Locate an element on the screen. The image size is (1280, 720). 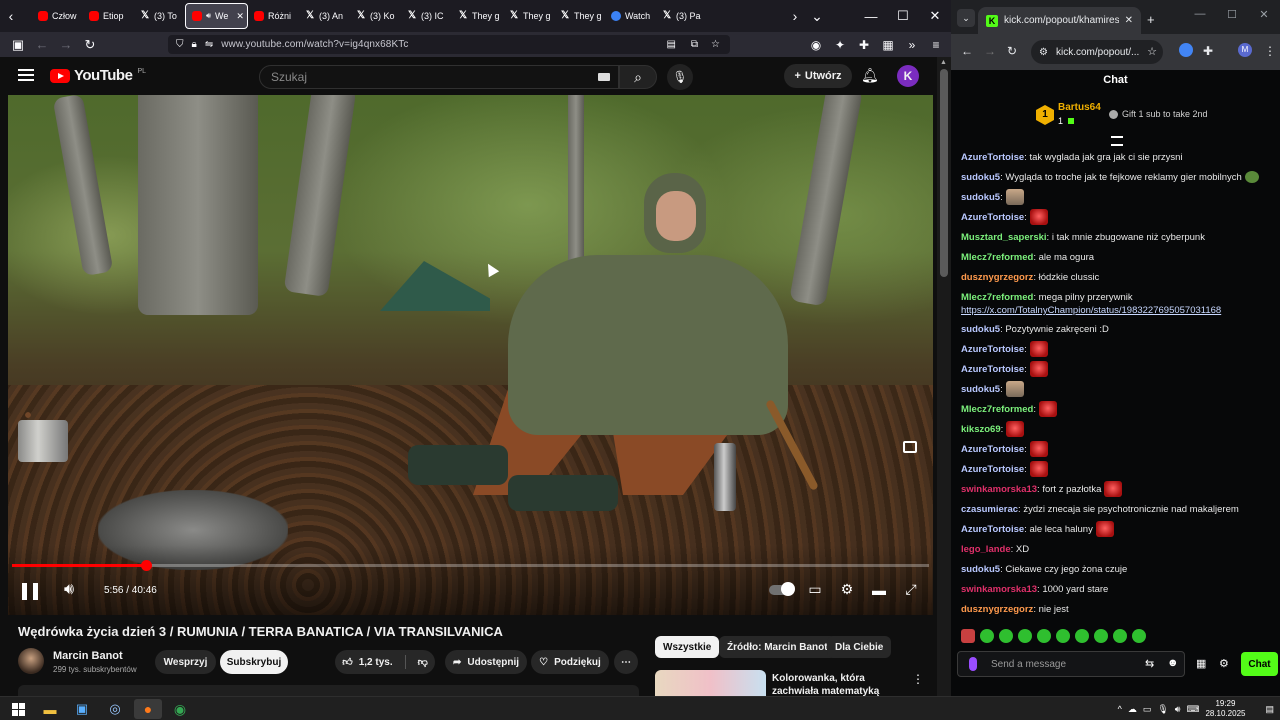
chat-username: kikszo69 is located at coordinates (981, 429).